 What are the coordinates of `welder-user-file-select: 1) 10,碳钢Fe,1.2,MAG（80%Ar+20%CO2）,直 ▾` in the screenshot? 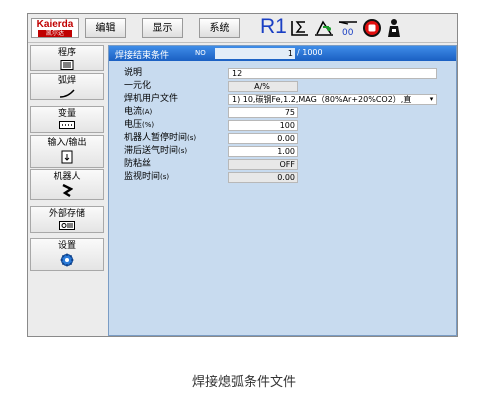 It's located at (332, 99).